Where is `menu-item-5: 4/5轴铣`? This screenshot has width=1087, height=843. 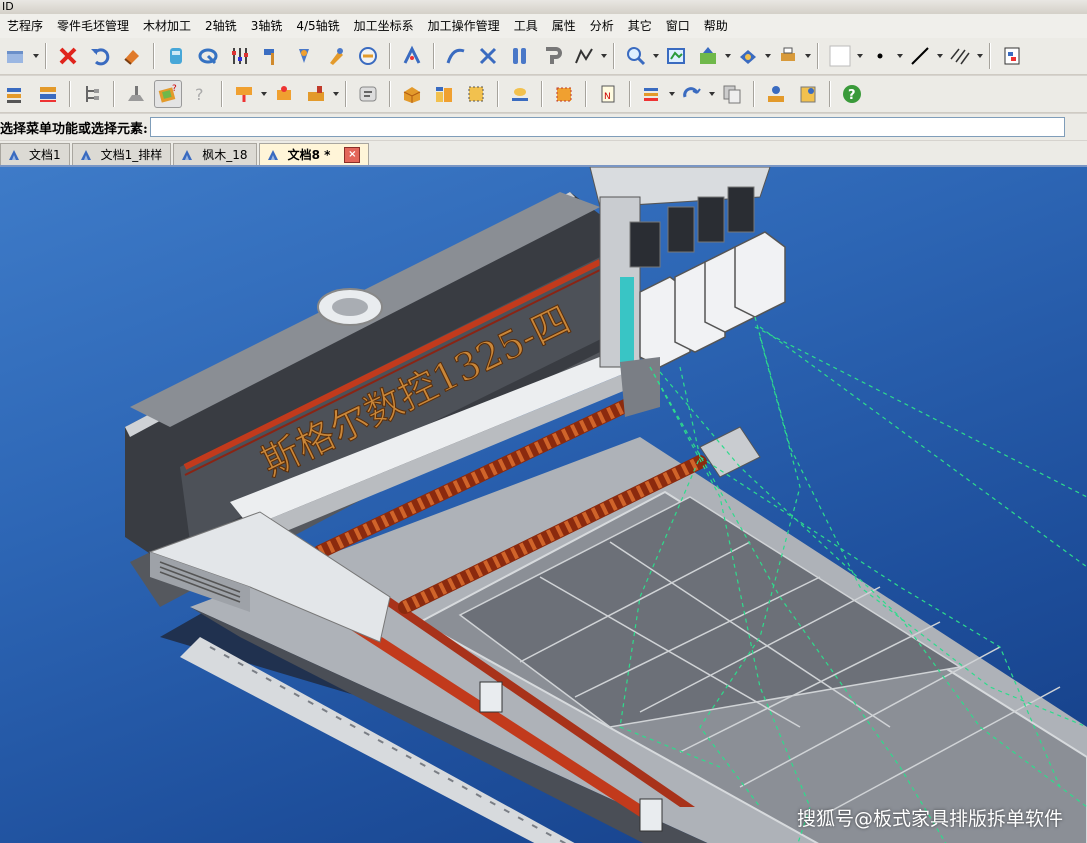
menu-item-5: 4/5轴铣 is located at coordinates (317, 26).